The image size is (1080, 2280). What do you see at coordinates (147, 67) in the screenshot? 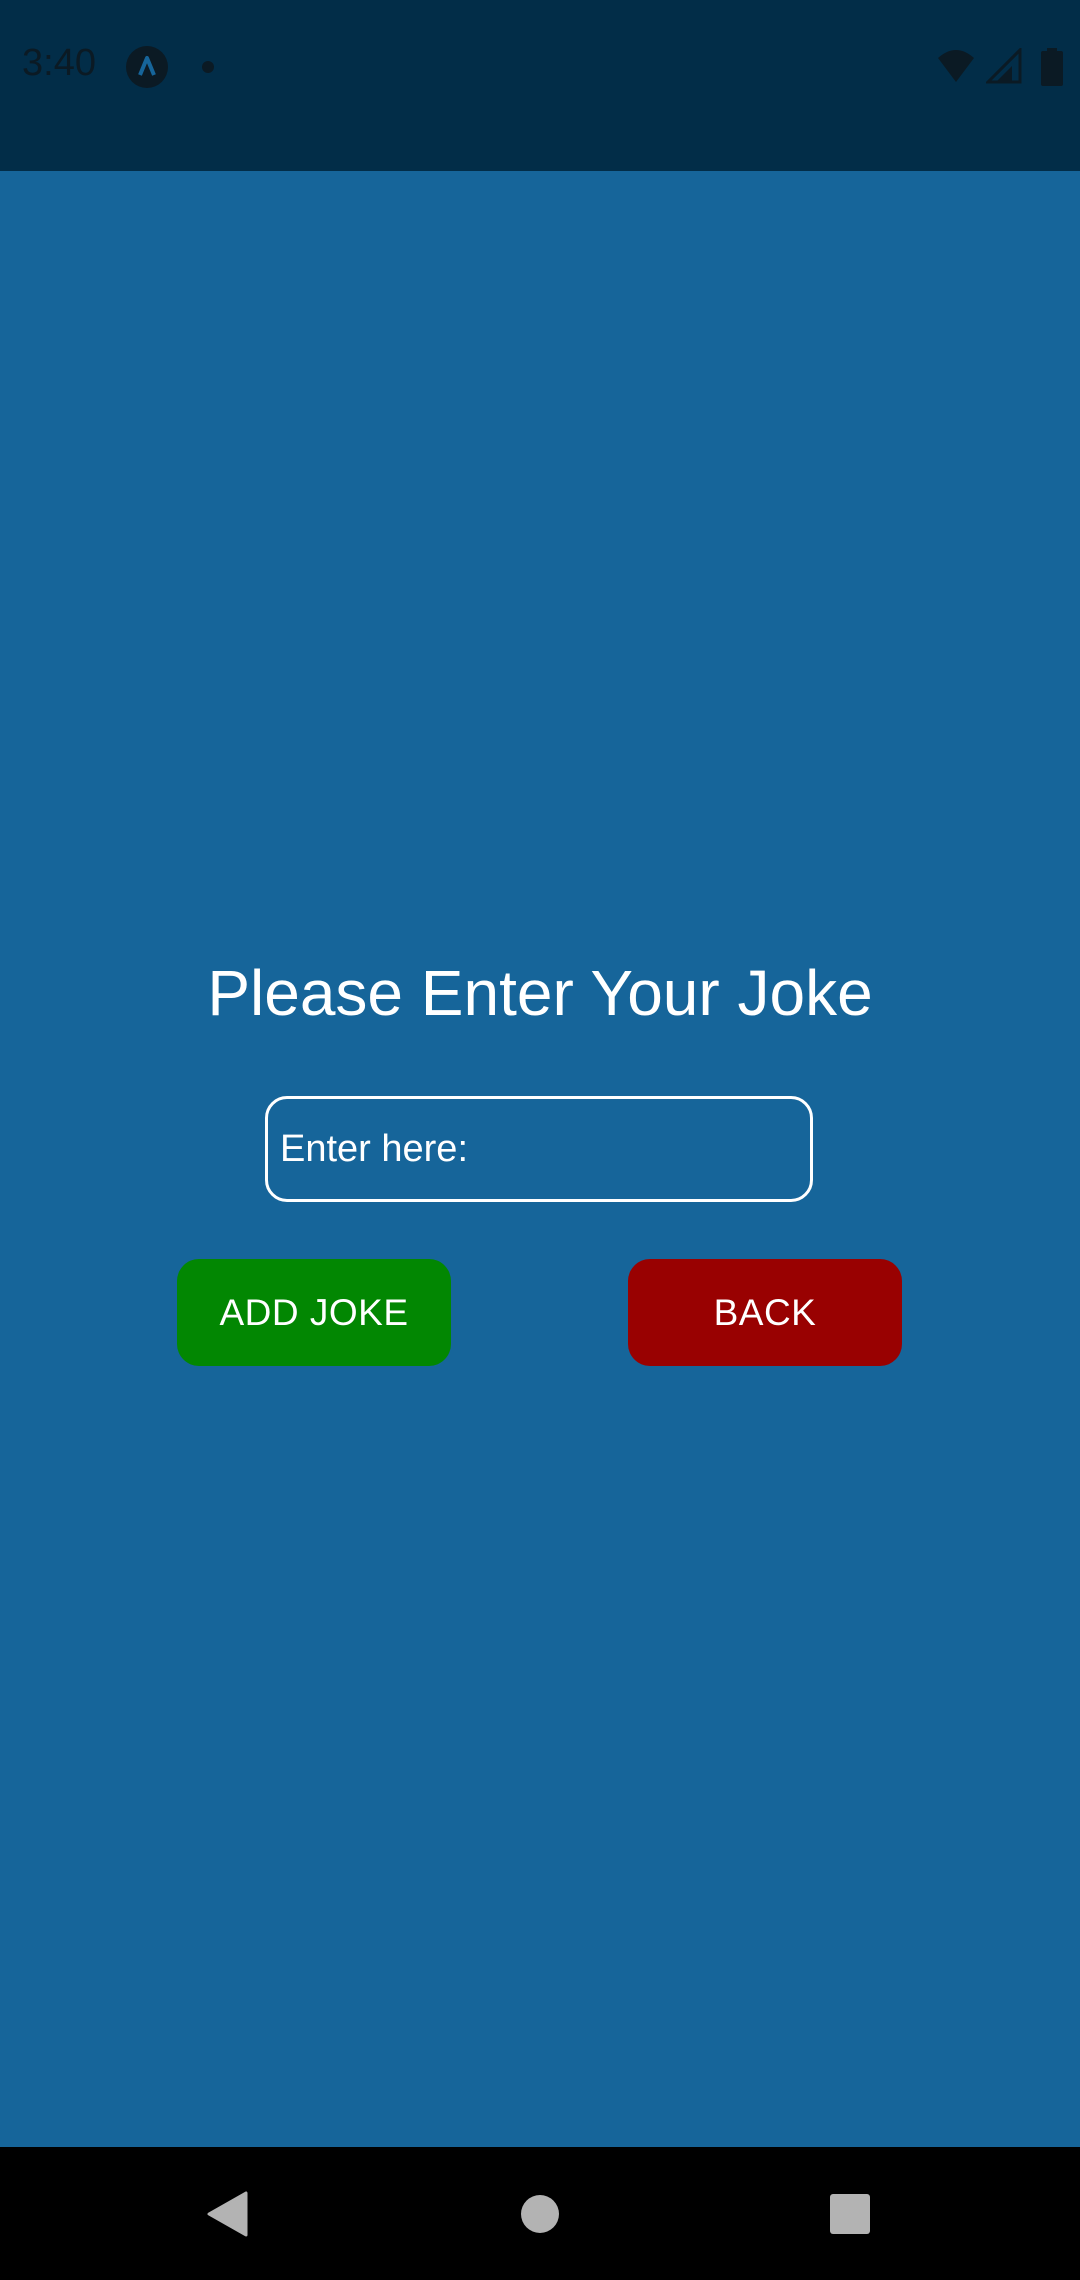
I see `app-indicator-icon` at bounding box center [147, 67].